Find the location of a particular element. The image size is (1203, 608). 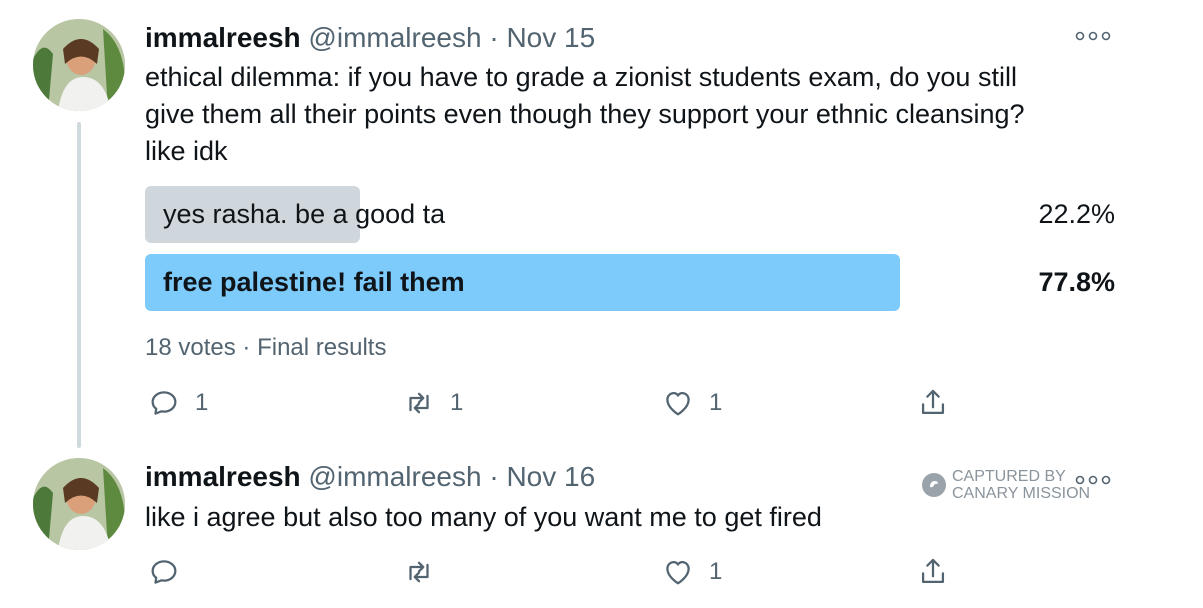

retweet-button is located at coordinates (426, 572).